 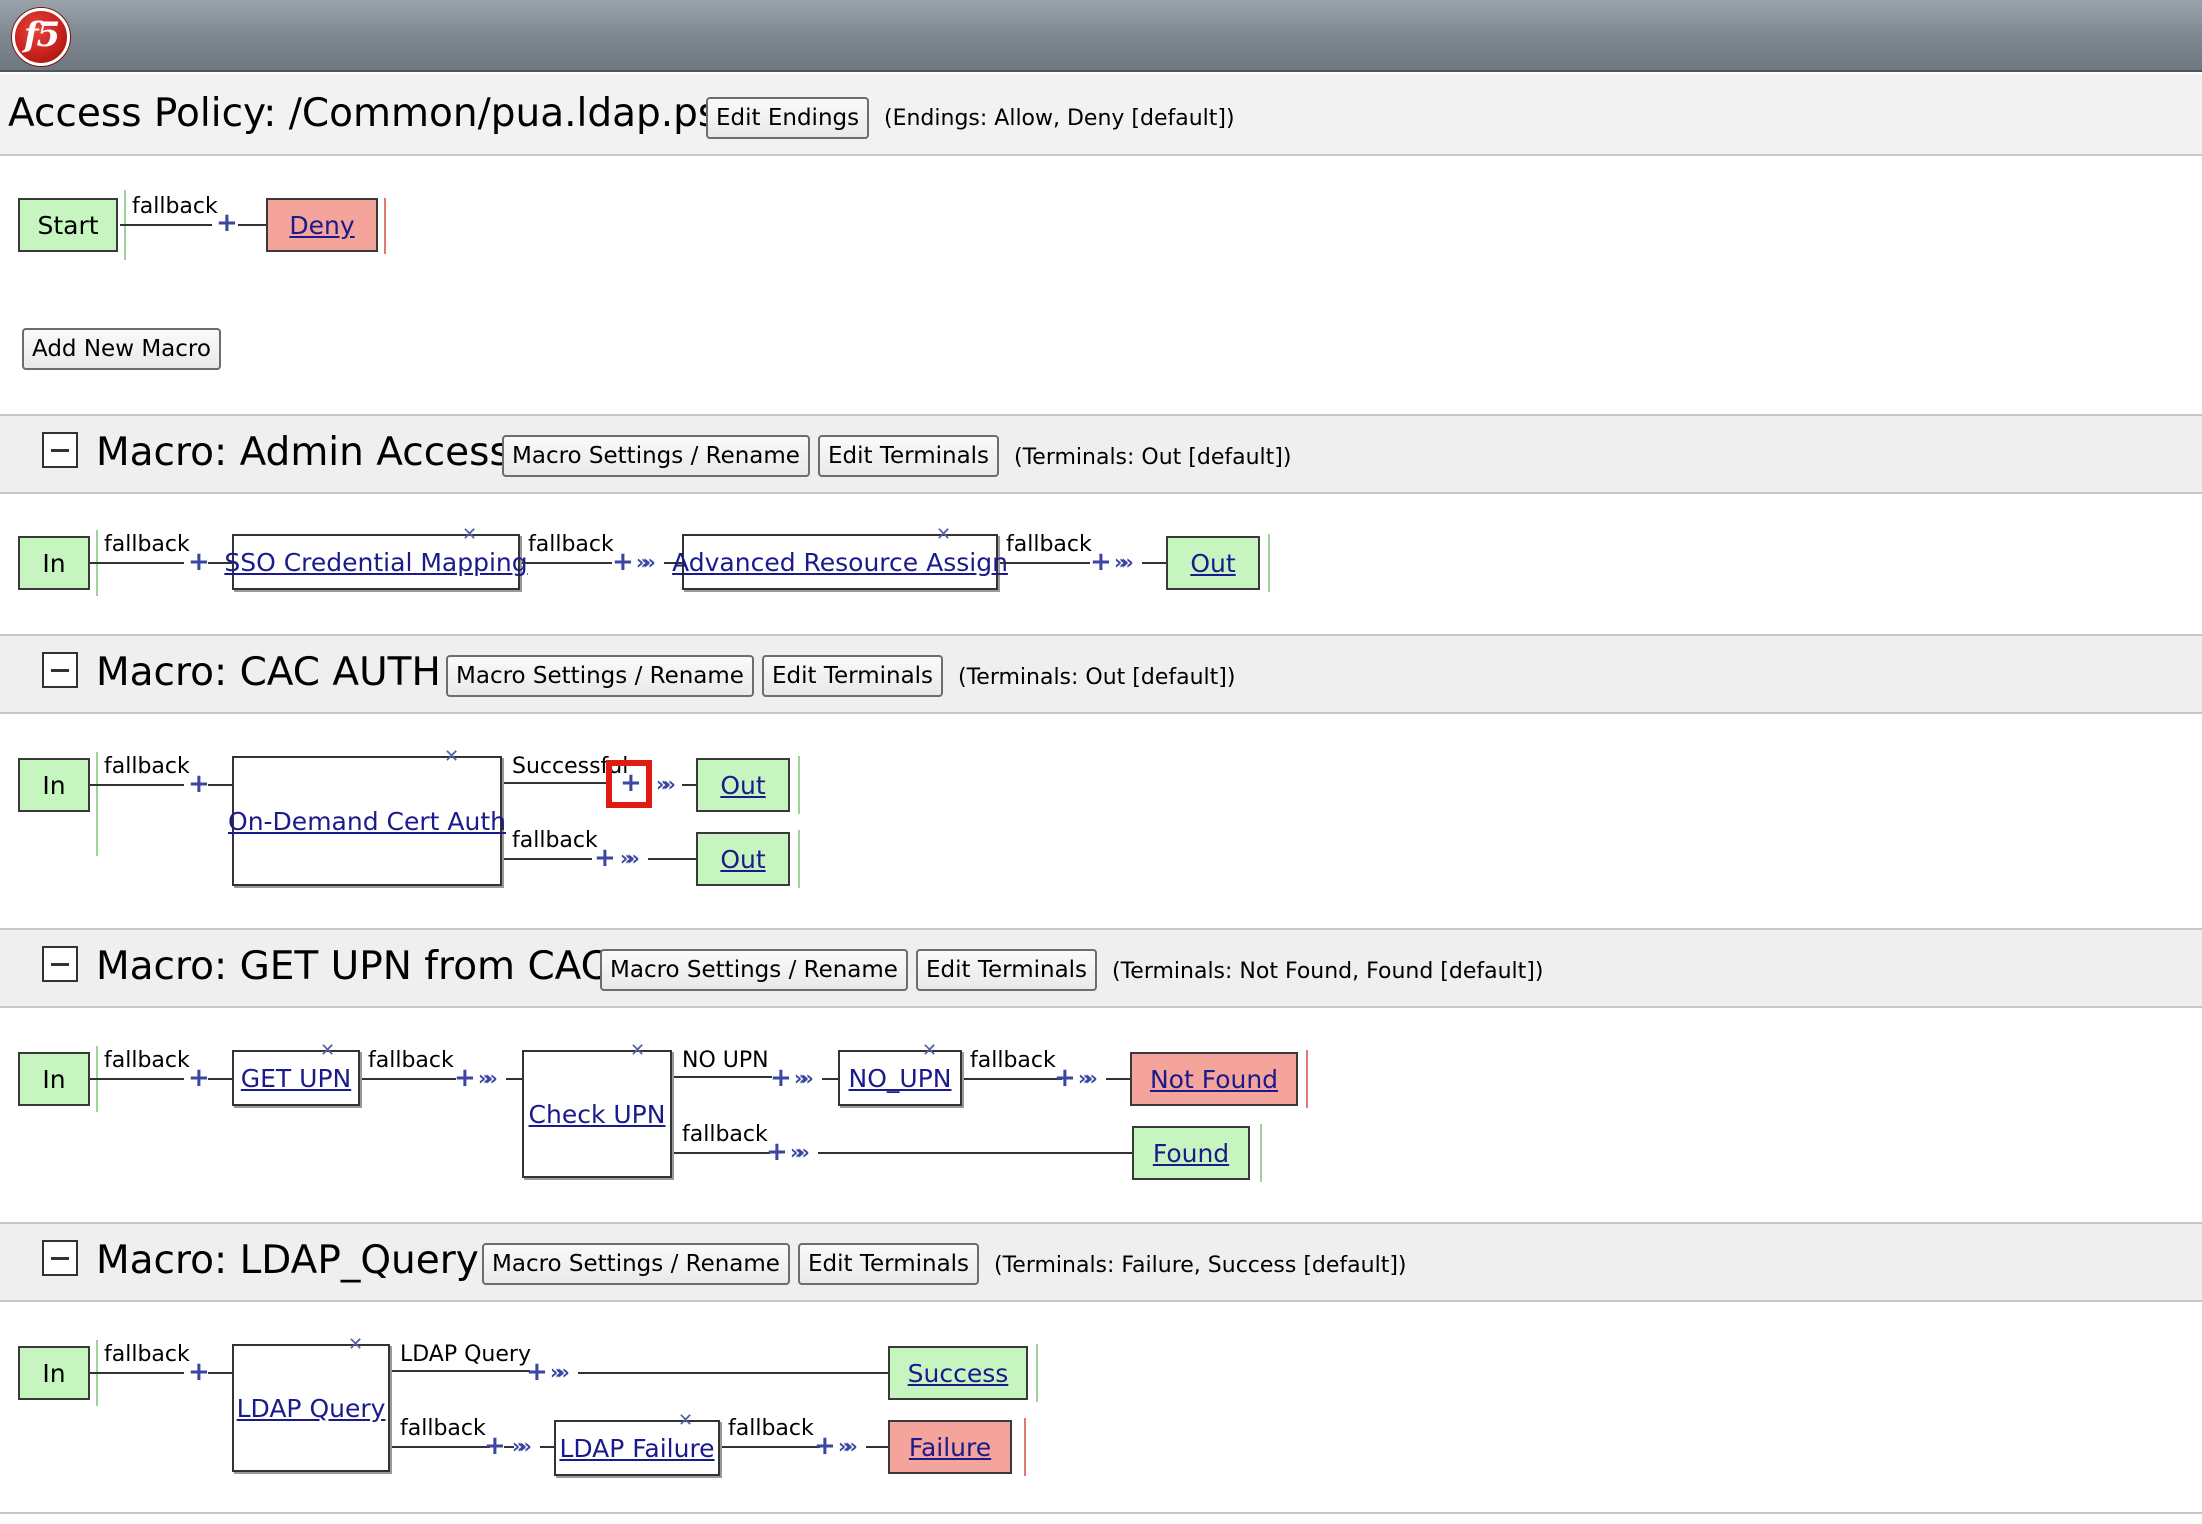 I want to click on action-node: ✕ GET UPN, so click(x=296, y=1073).